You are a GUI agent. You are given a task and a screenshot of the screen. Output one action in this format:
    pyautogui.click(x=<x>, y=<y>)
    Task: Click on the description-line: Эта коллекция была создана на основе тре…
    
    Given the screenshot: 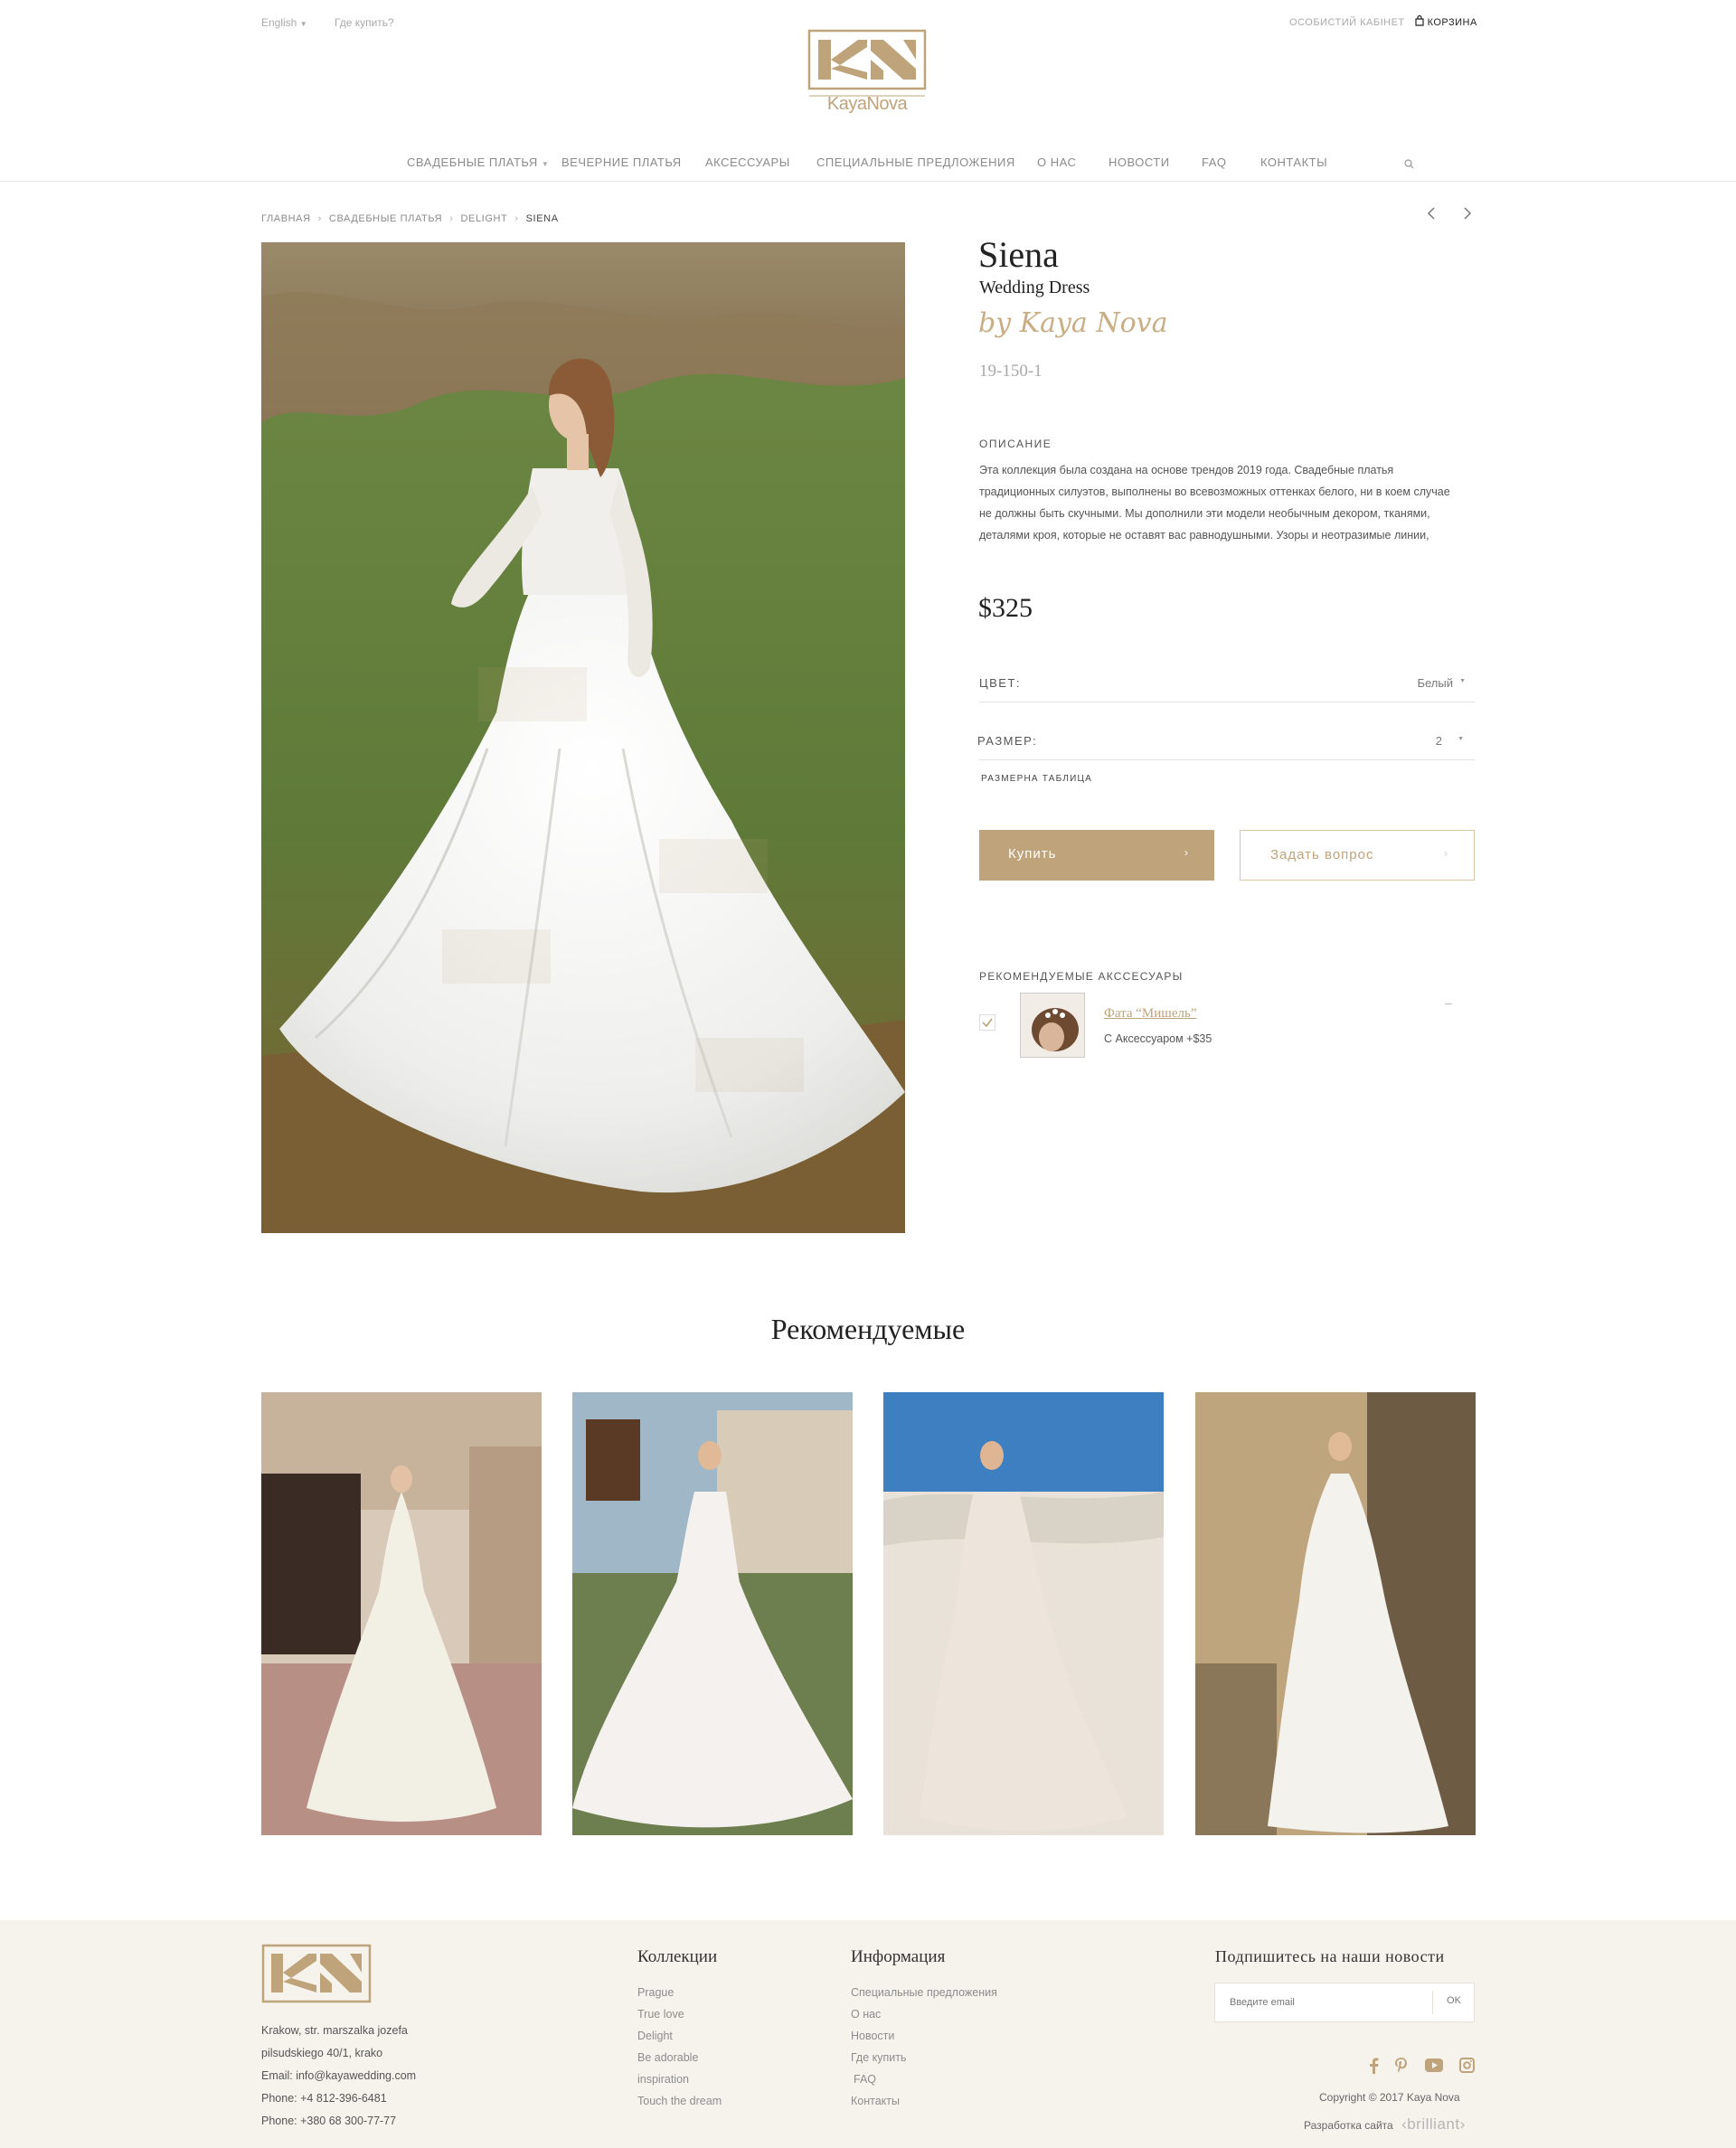 What is the action you would take?
    pyautogui.click(x=1187, y=470)
    